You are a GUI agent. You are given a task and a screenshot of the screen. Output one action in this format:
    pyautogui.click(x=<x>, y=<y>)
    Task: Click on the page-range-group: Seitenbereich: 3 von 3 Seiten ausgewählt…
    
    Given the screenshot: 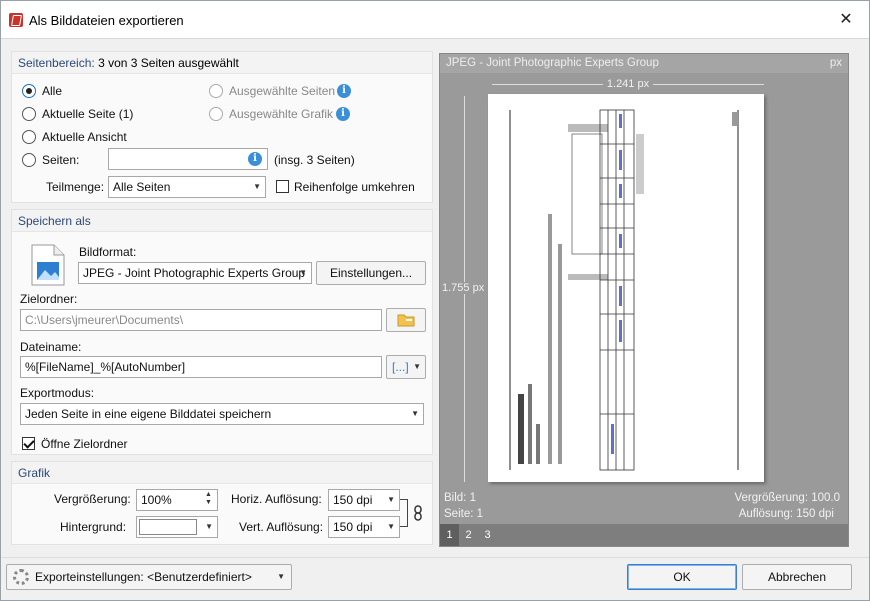 What is the action you would take?
    pyautogui.click(x=222, y=127)
    